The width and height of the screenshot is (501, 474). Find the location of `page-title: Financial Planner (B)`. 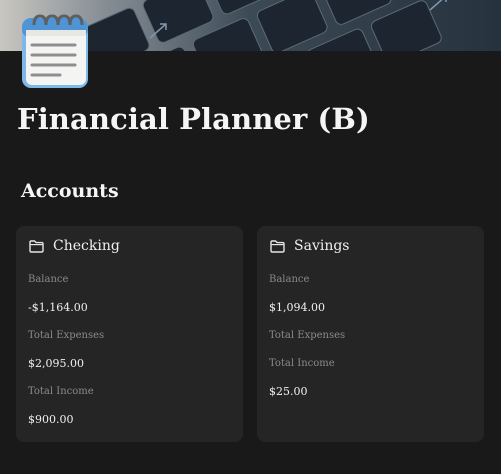

page-title: Financial Planner (B) is located at coordinates (193, 119).